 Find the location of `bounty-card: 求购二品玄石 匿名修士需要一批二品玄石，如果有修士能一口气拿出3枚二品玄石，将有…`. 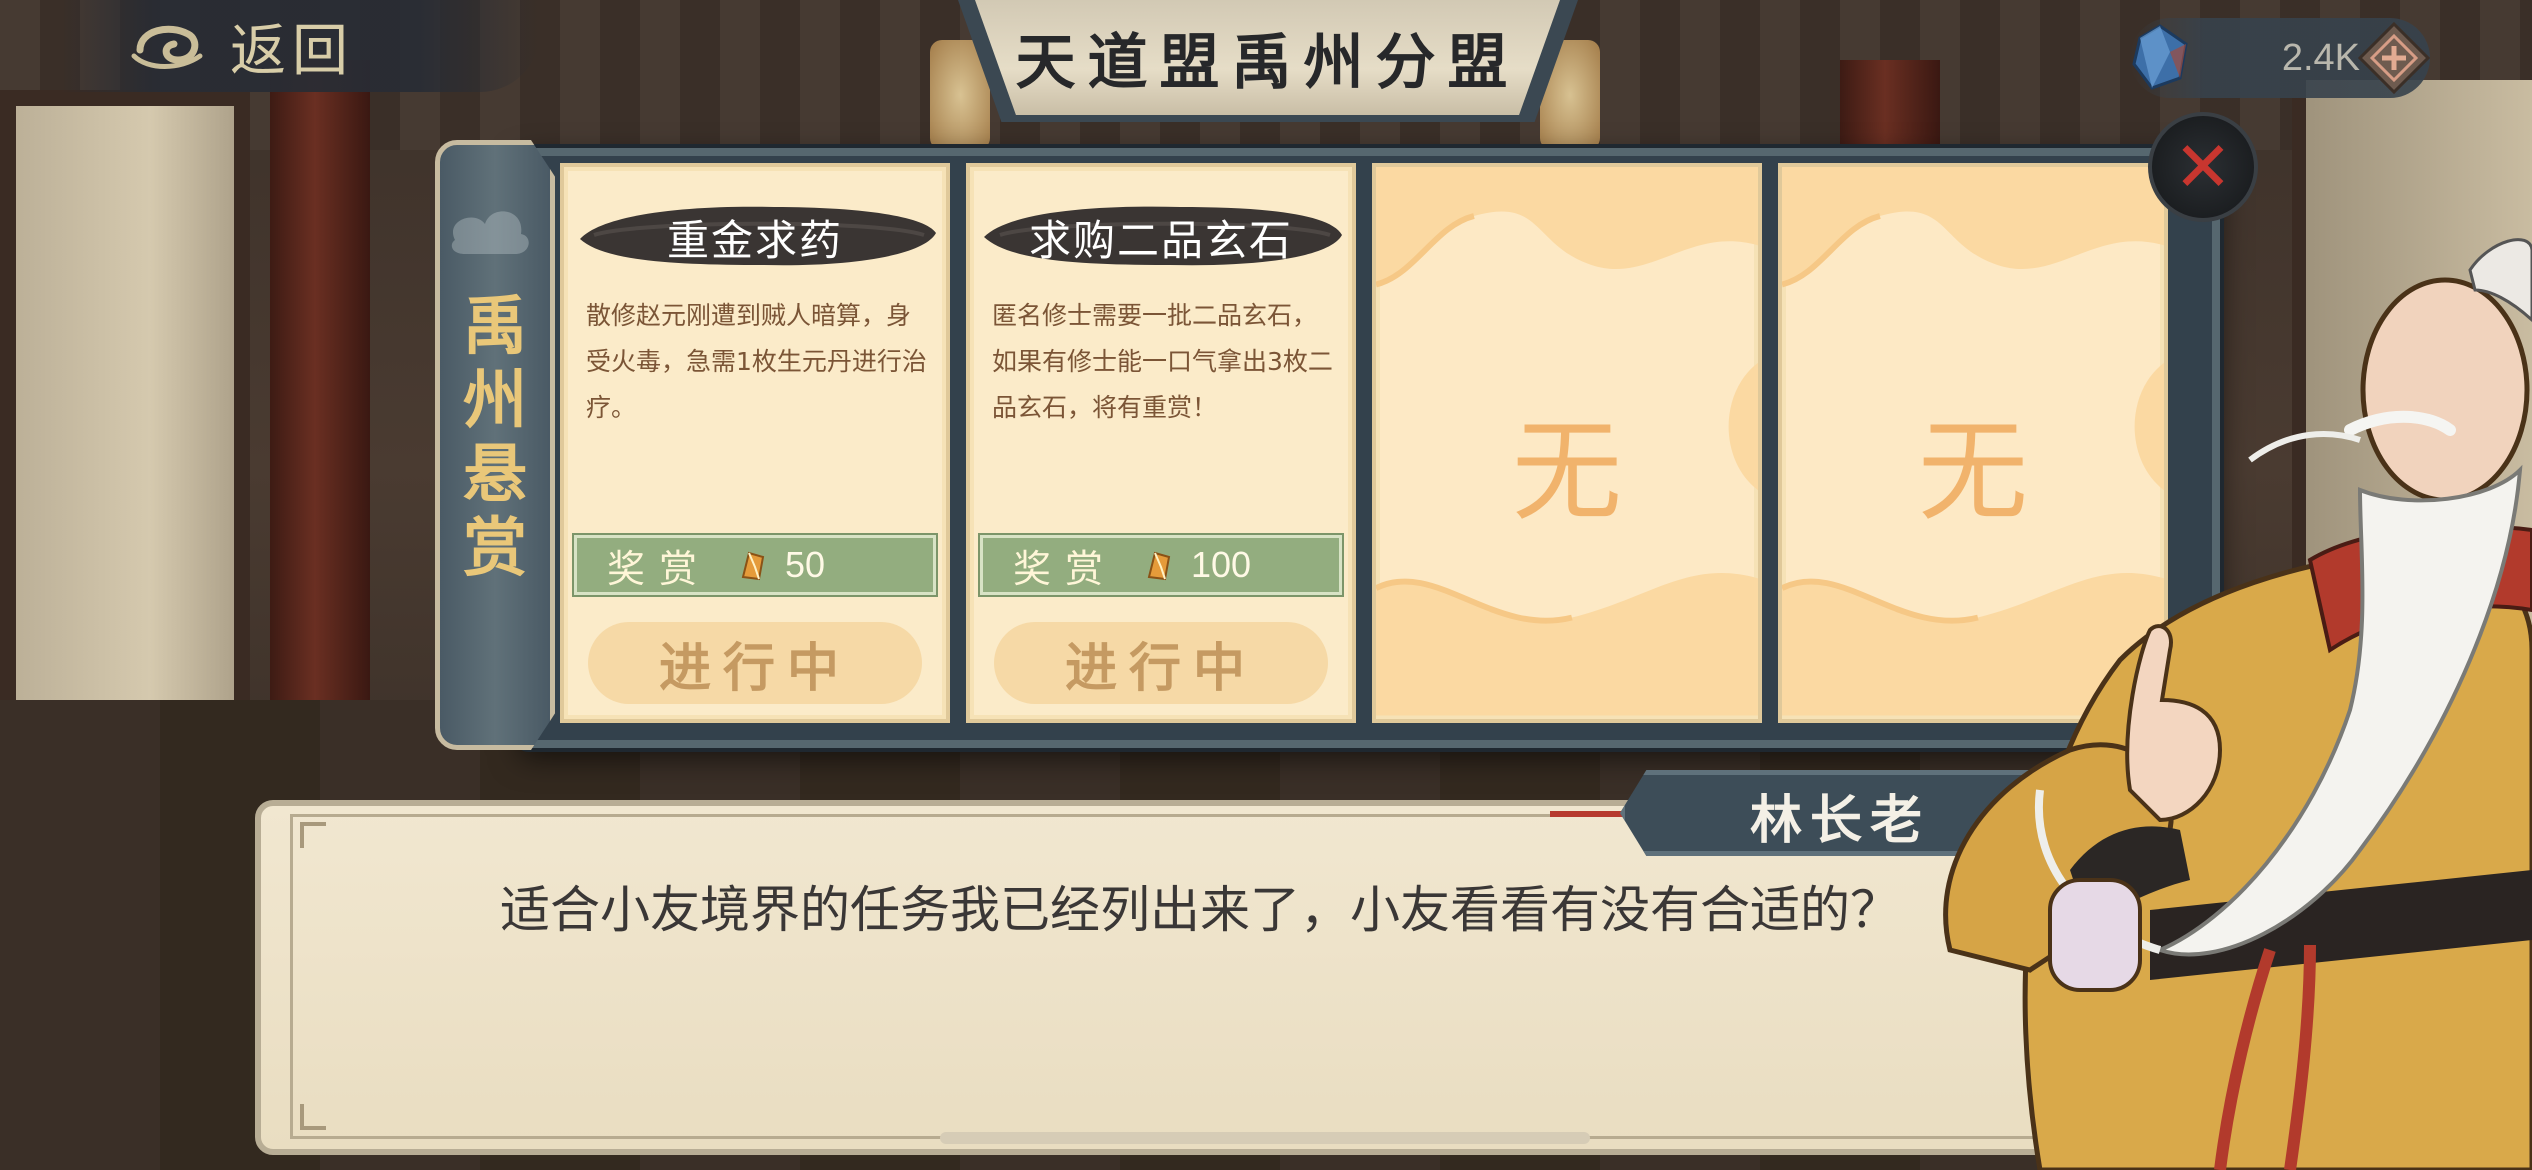

bounty-card: 求购二品玄石 匿名修士需要一批二品玄石，如果有修士能一口气拿出3枚二品玄石，将有… is located at coordinates (1161, 443).